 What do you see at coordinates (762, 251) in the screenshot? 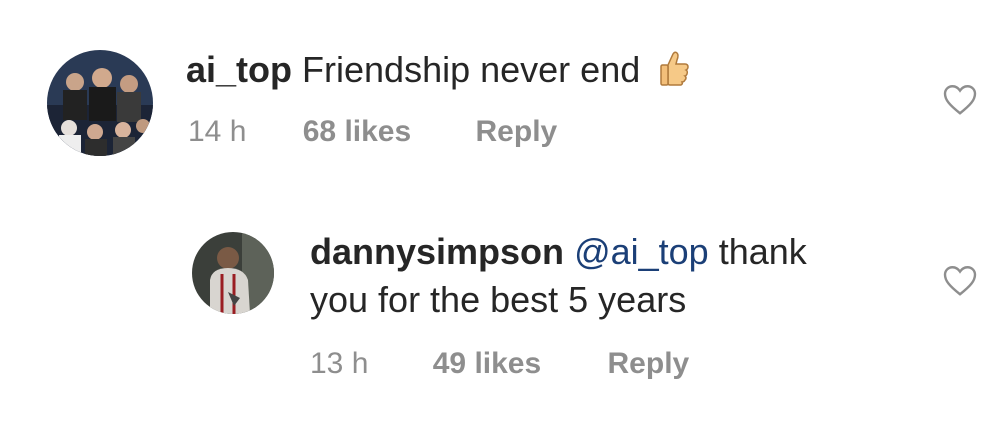
I see `reply-body-line-1: thank` at bounding box center [762, 251].